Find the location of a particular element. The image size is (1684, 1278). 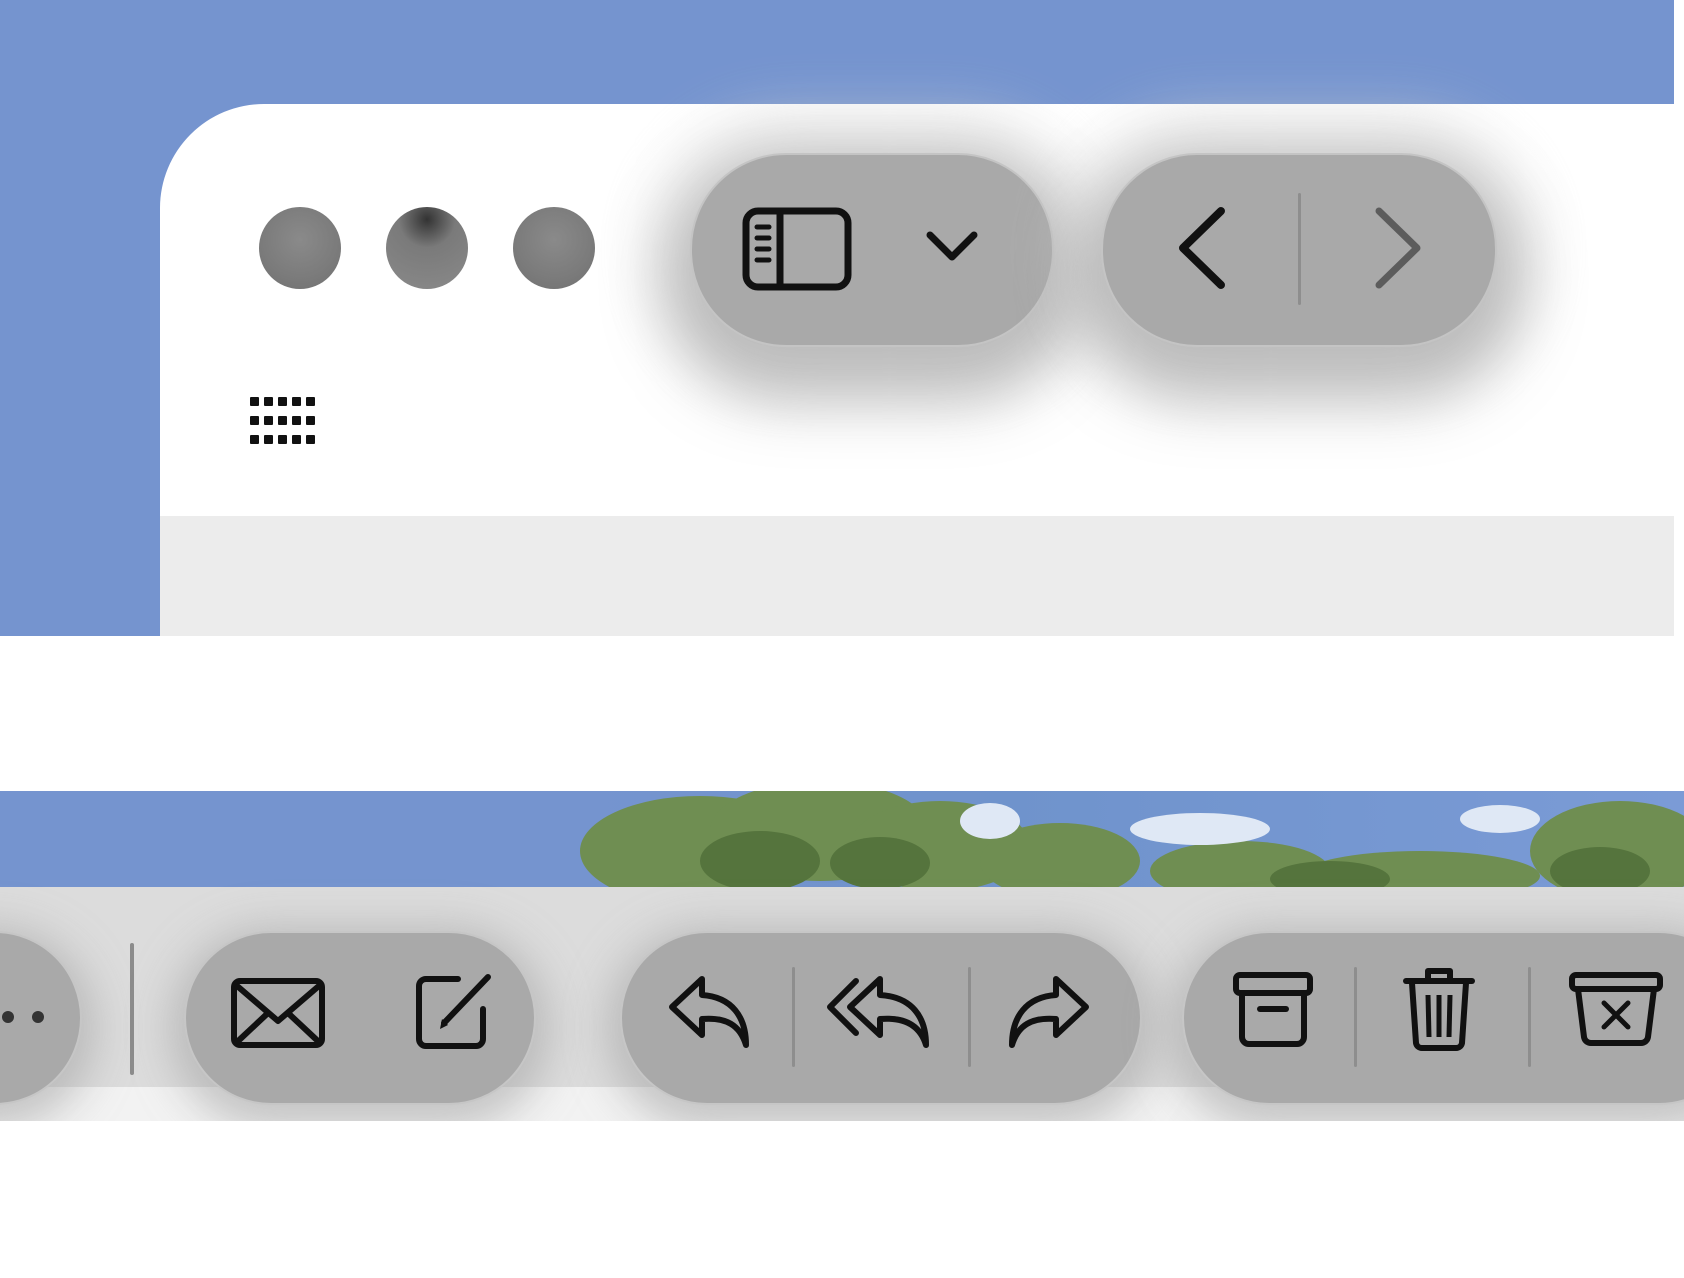

sidebar-toggle-group is located at coordinates (872, 250).